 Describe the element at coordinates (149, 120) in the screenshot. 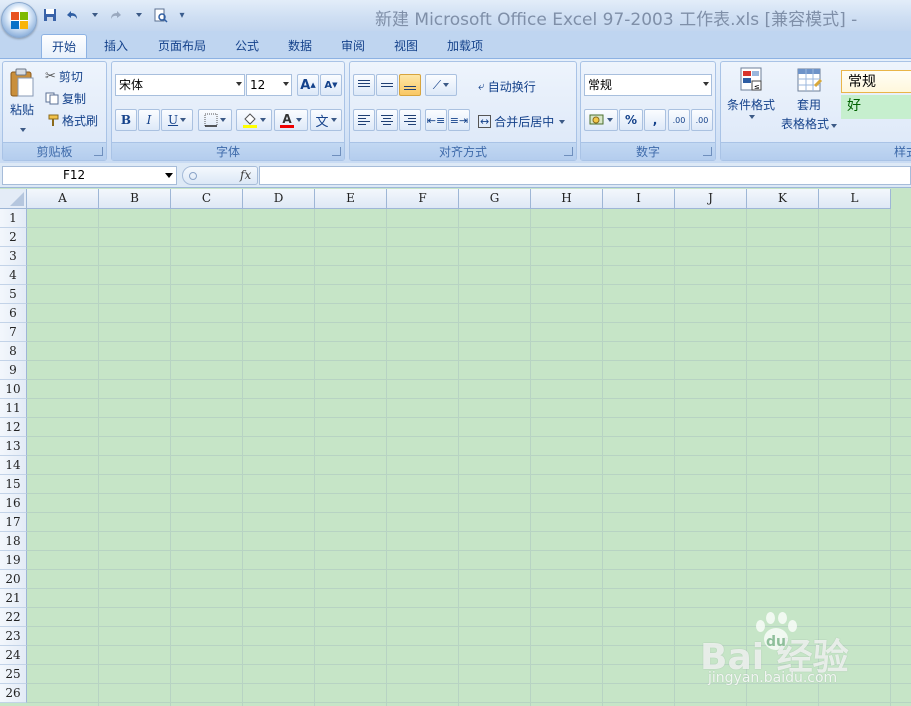

I see `italic-button: I` at that location.